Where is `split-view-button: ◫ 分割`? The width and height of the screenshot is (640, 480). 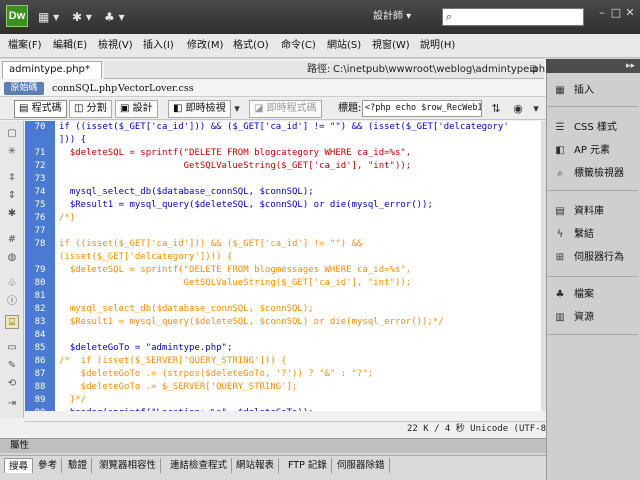
split-view-button: ◫ 分割 is located at coordinates (90, 109).